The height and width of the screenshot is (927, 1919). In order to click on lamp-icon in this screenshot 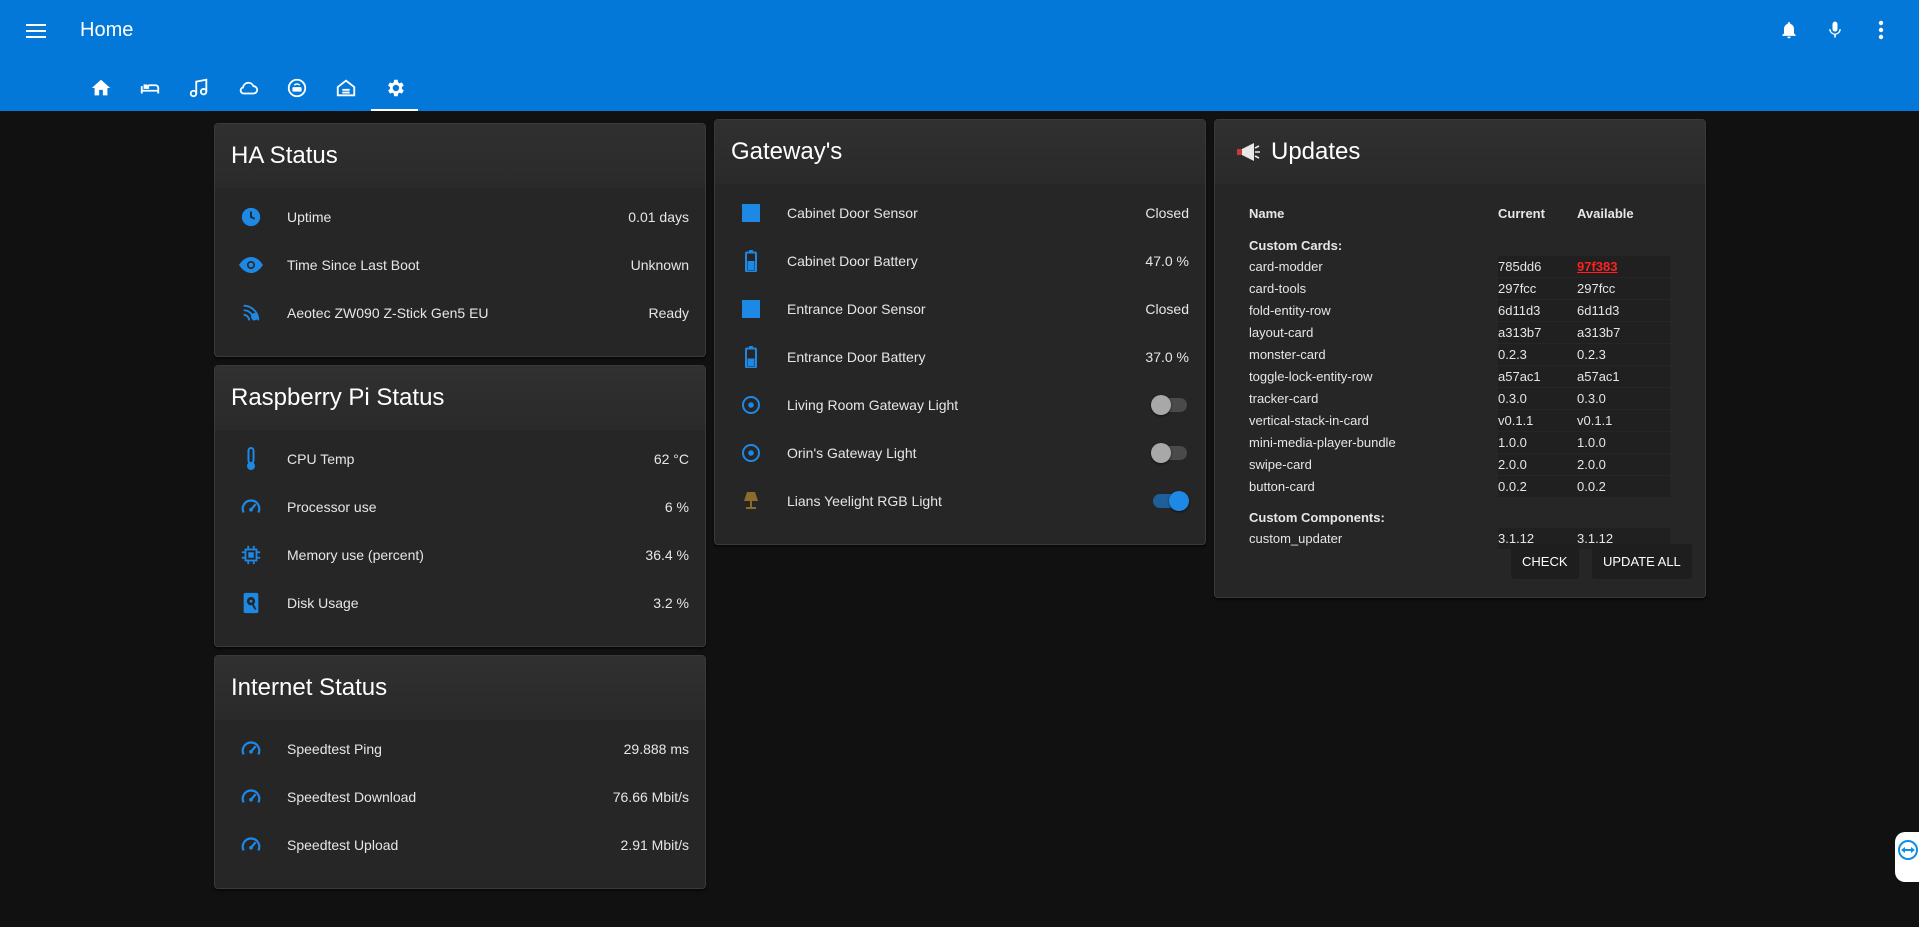, I will do `click(751, 501)`.